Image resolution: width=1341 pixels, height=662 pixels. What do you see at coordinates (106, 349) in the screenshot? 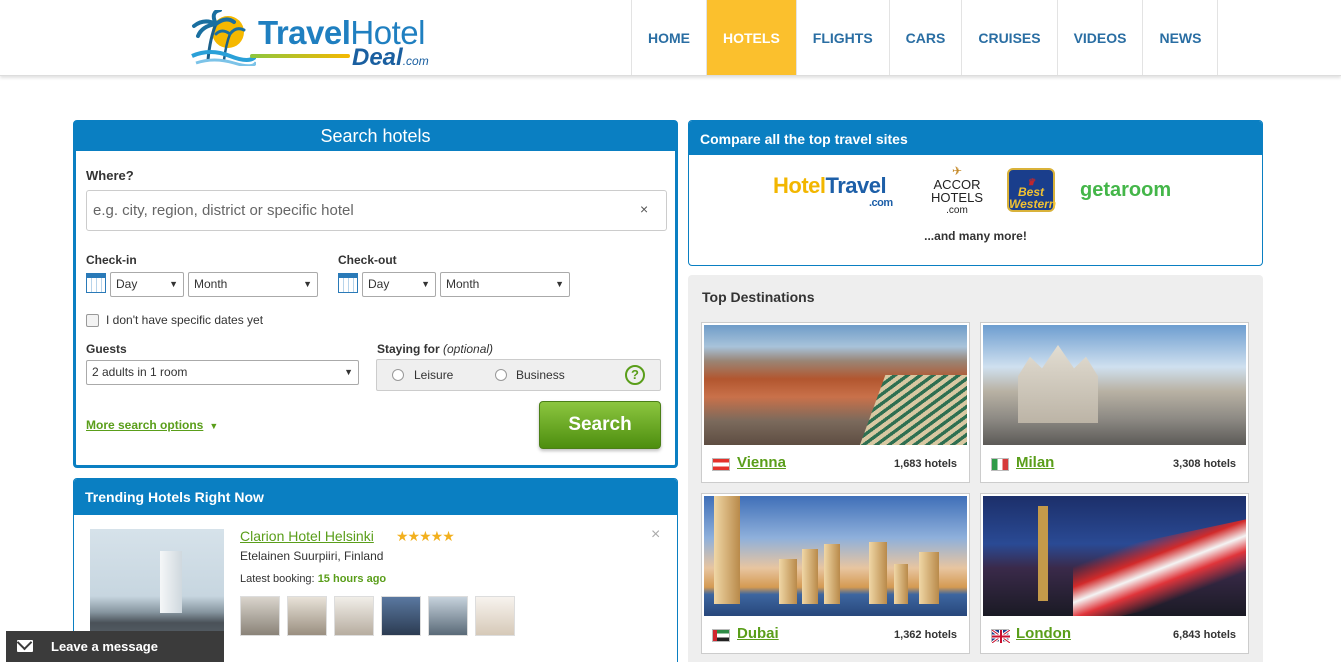
I see `guests-label: Guests` at bounding box center [106, 349].